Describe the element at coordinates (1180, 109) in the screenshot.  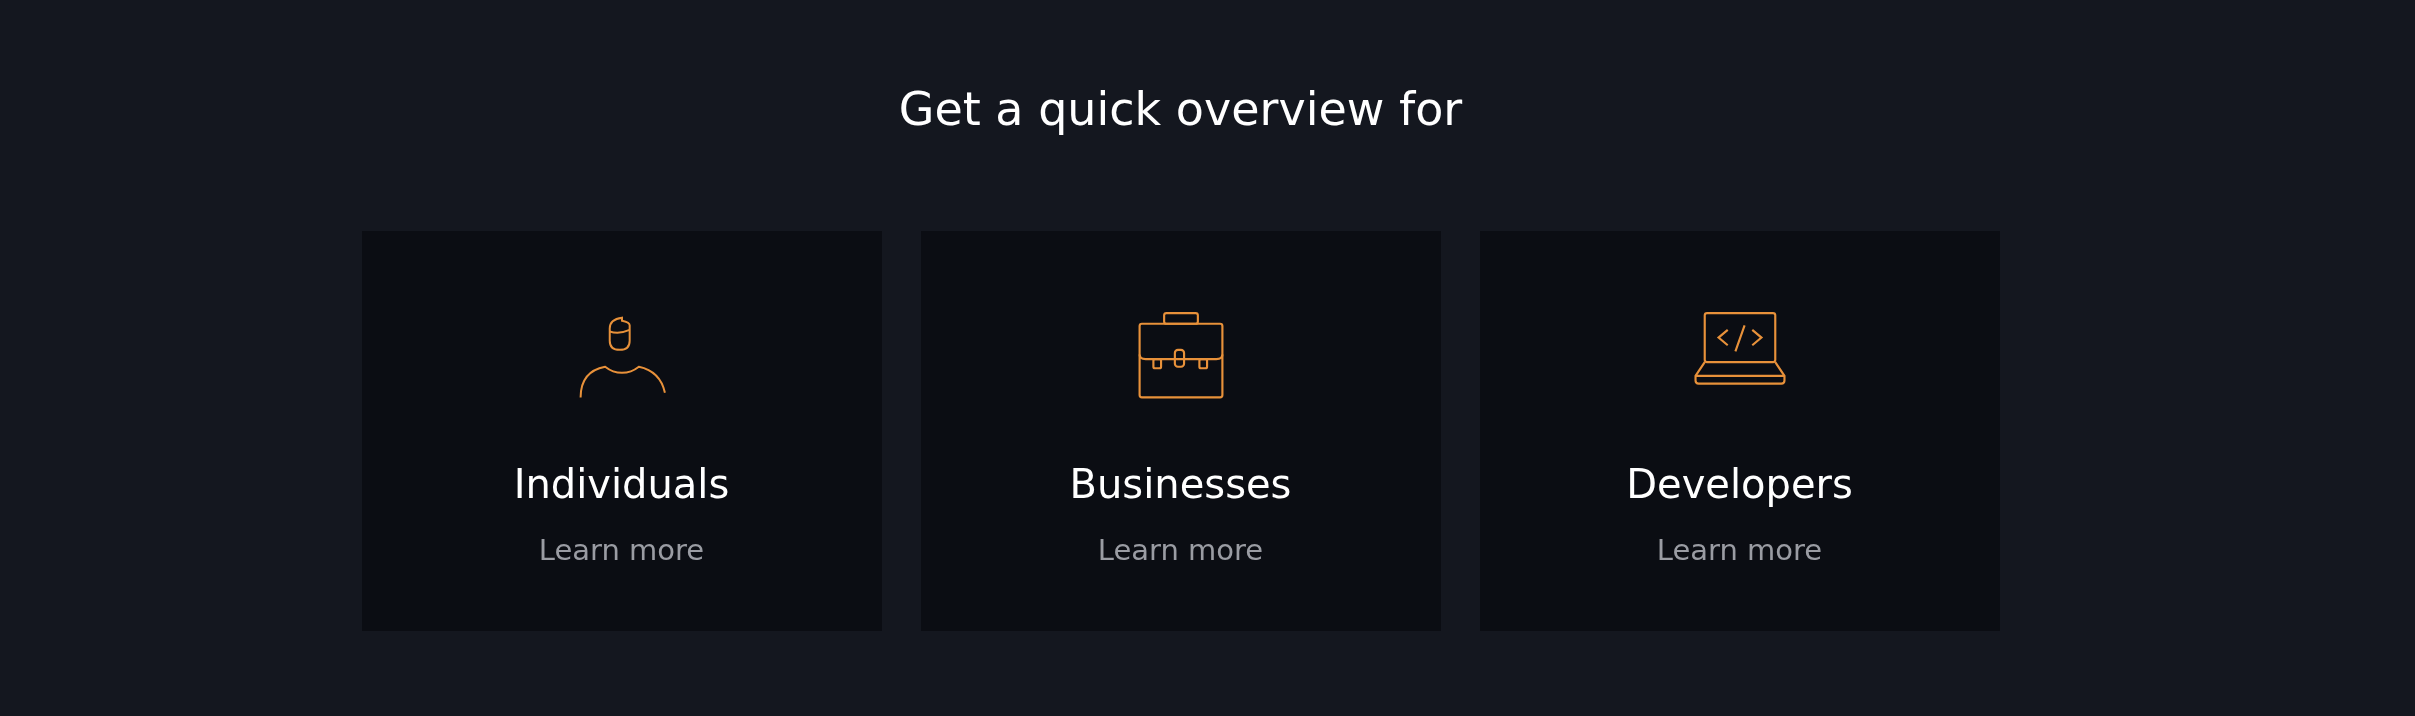
I see `section-heading: Get a quick overview for` at that location.